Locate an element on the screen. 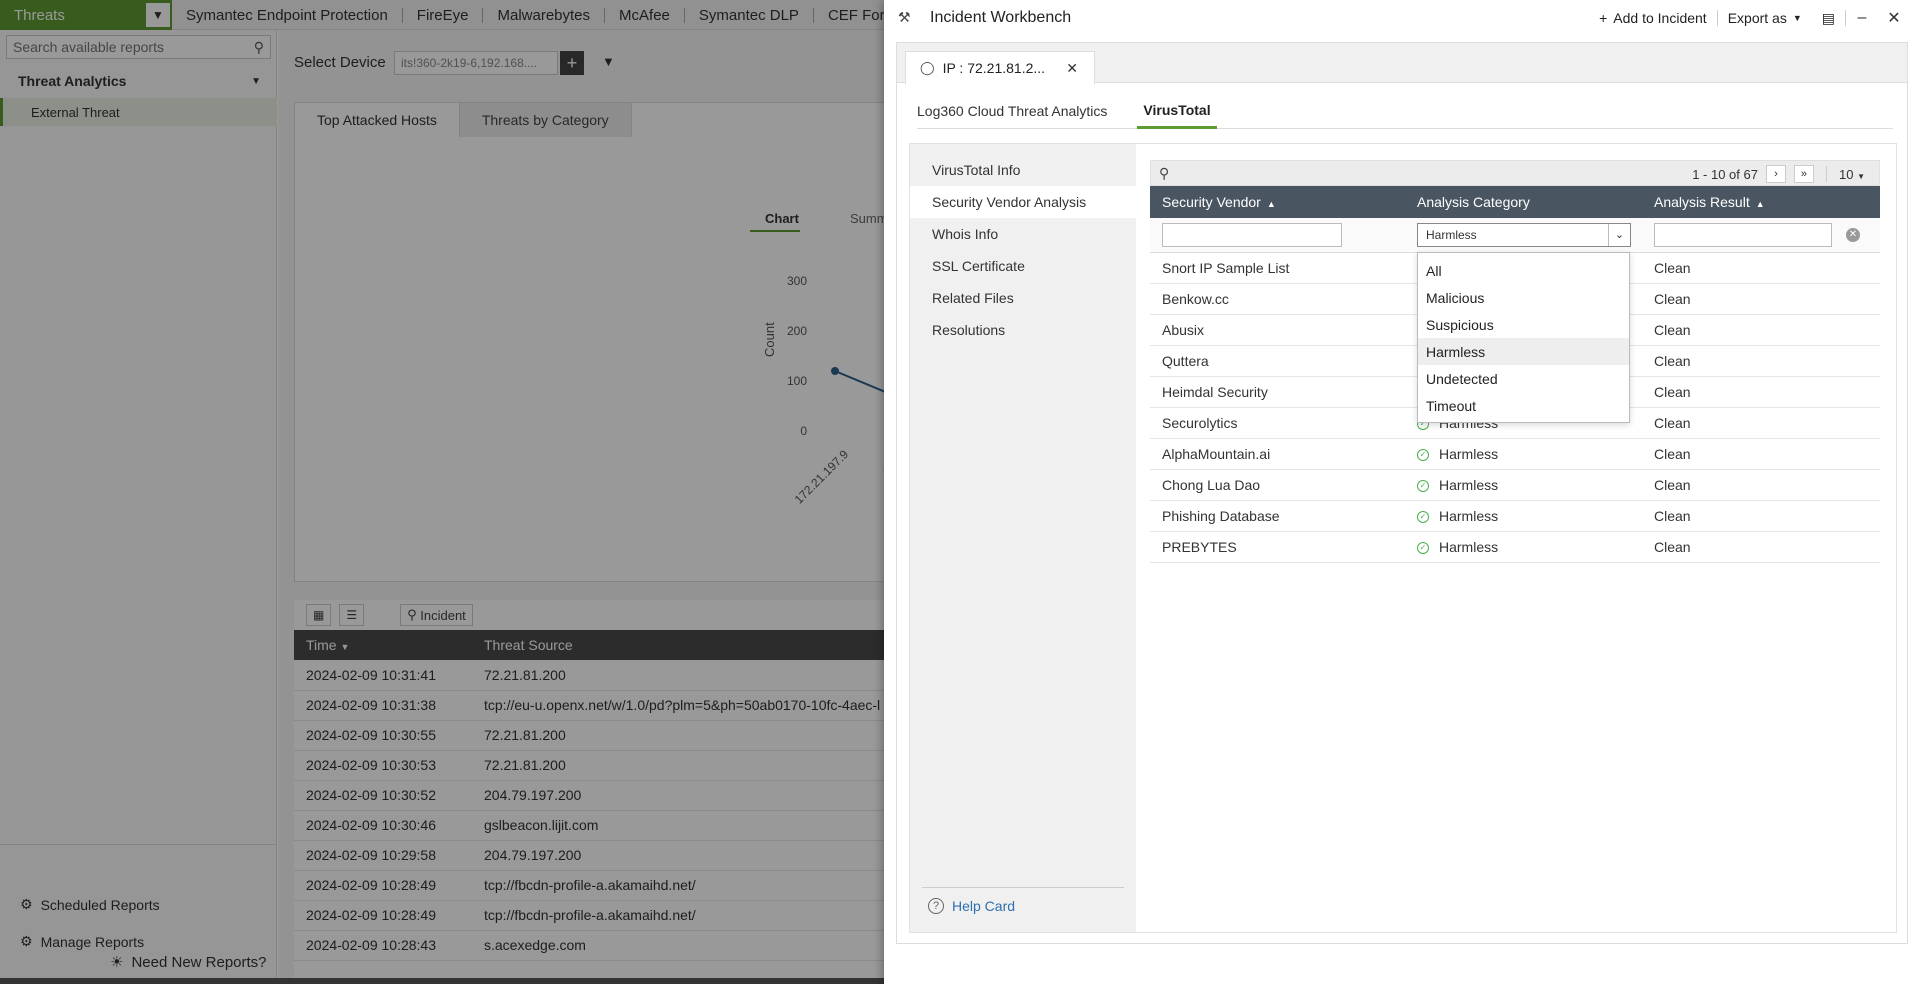  pagination: 1 - 10 of 67 › » 10 ▼ is located at coordinates (1778, 174).